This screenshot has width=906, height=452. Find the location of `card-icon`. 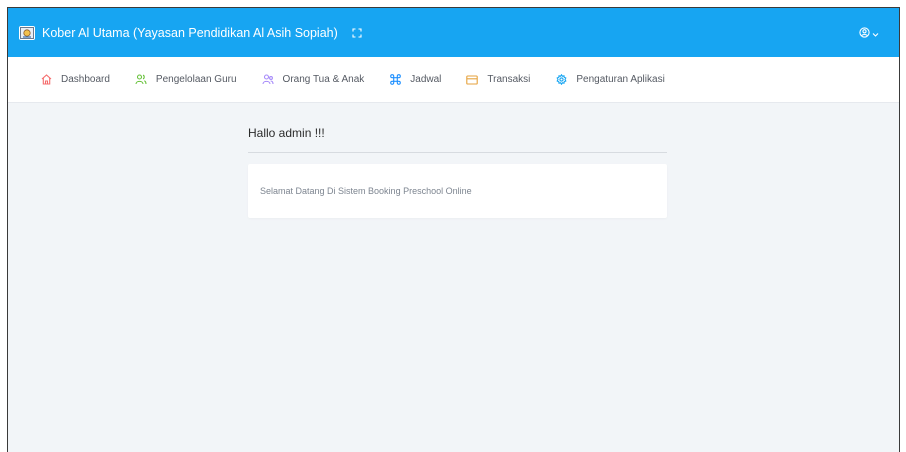

card-icon is located at coordinates (472, 80).